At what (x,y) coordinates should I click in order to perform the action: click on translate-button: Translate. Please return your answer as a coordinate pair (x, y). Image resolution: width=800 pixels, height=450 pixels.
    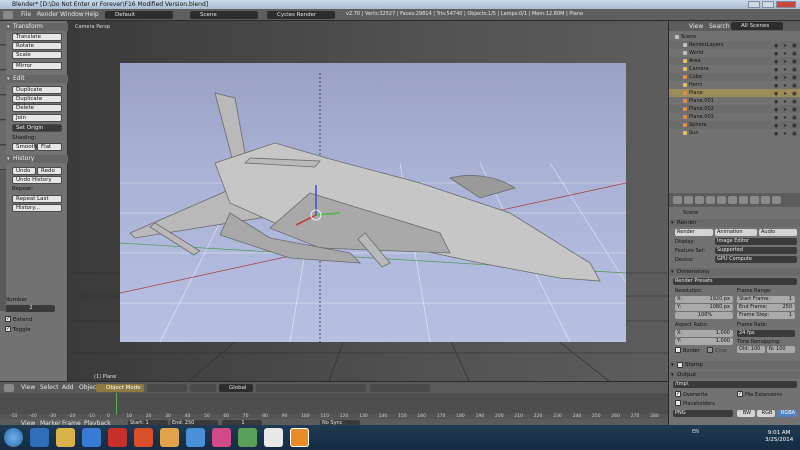
    Looking at the image, I should click on (37, 37).